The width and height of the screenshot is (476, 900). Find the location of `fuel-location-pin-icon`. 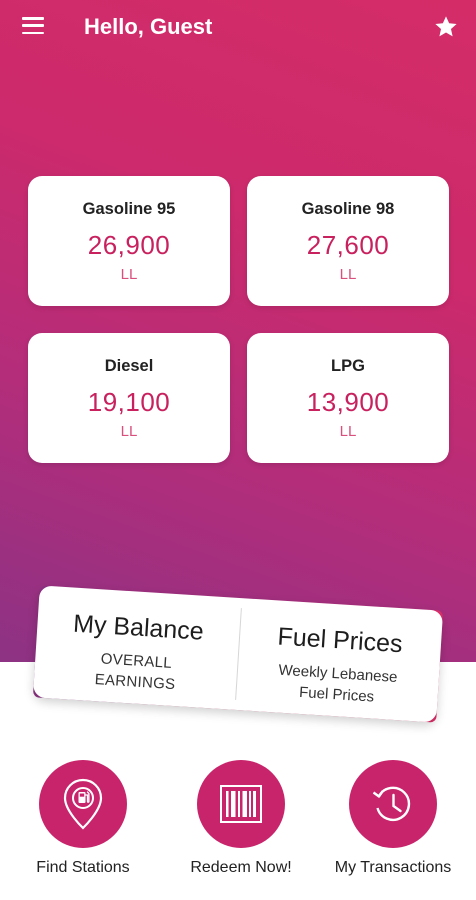

fuel-location-pin-icon is located at coordinates (83, 804).